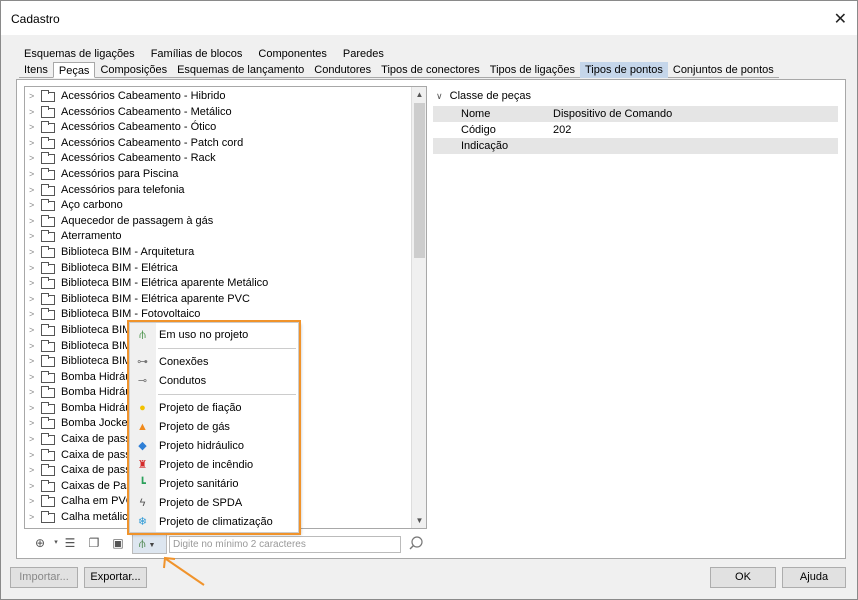  Describe the element at coordinates (142, 381) in the screenshot. I see `conduit-icon: ⊸` at that location.